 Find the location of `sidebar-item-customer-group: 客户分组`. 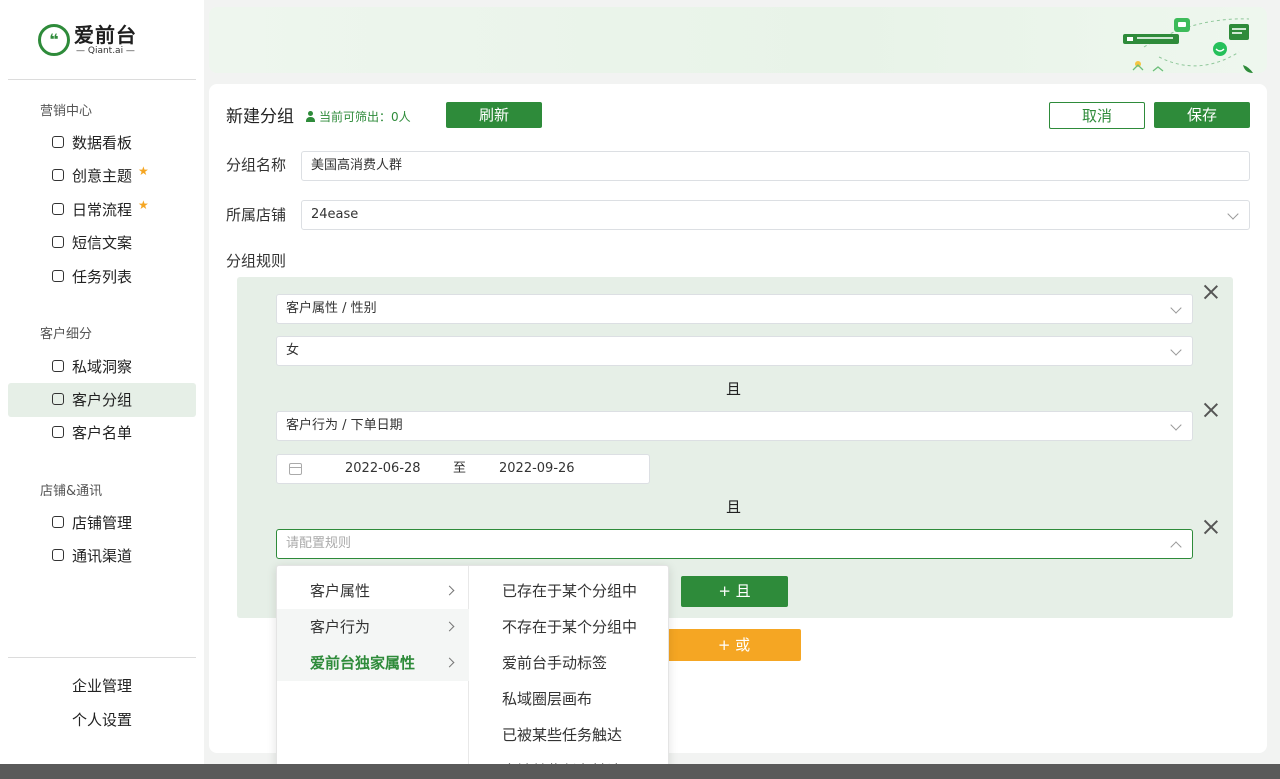

sidebar-item-customer-group: 客户分组 is located at coordinates (102, 400).